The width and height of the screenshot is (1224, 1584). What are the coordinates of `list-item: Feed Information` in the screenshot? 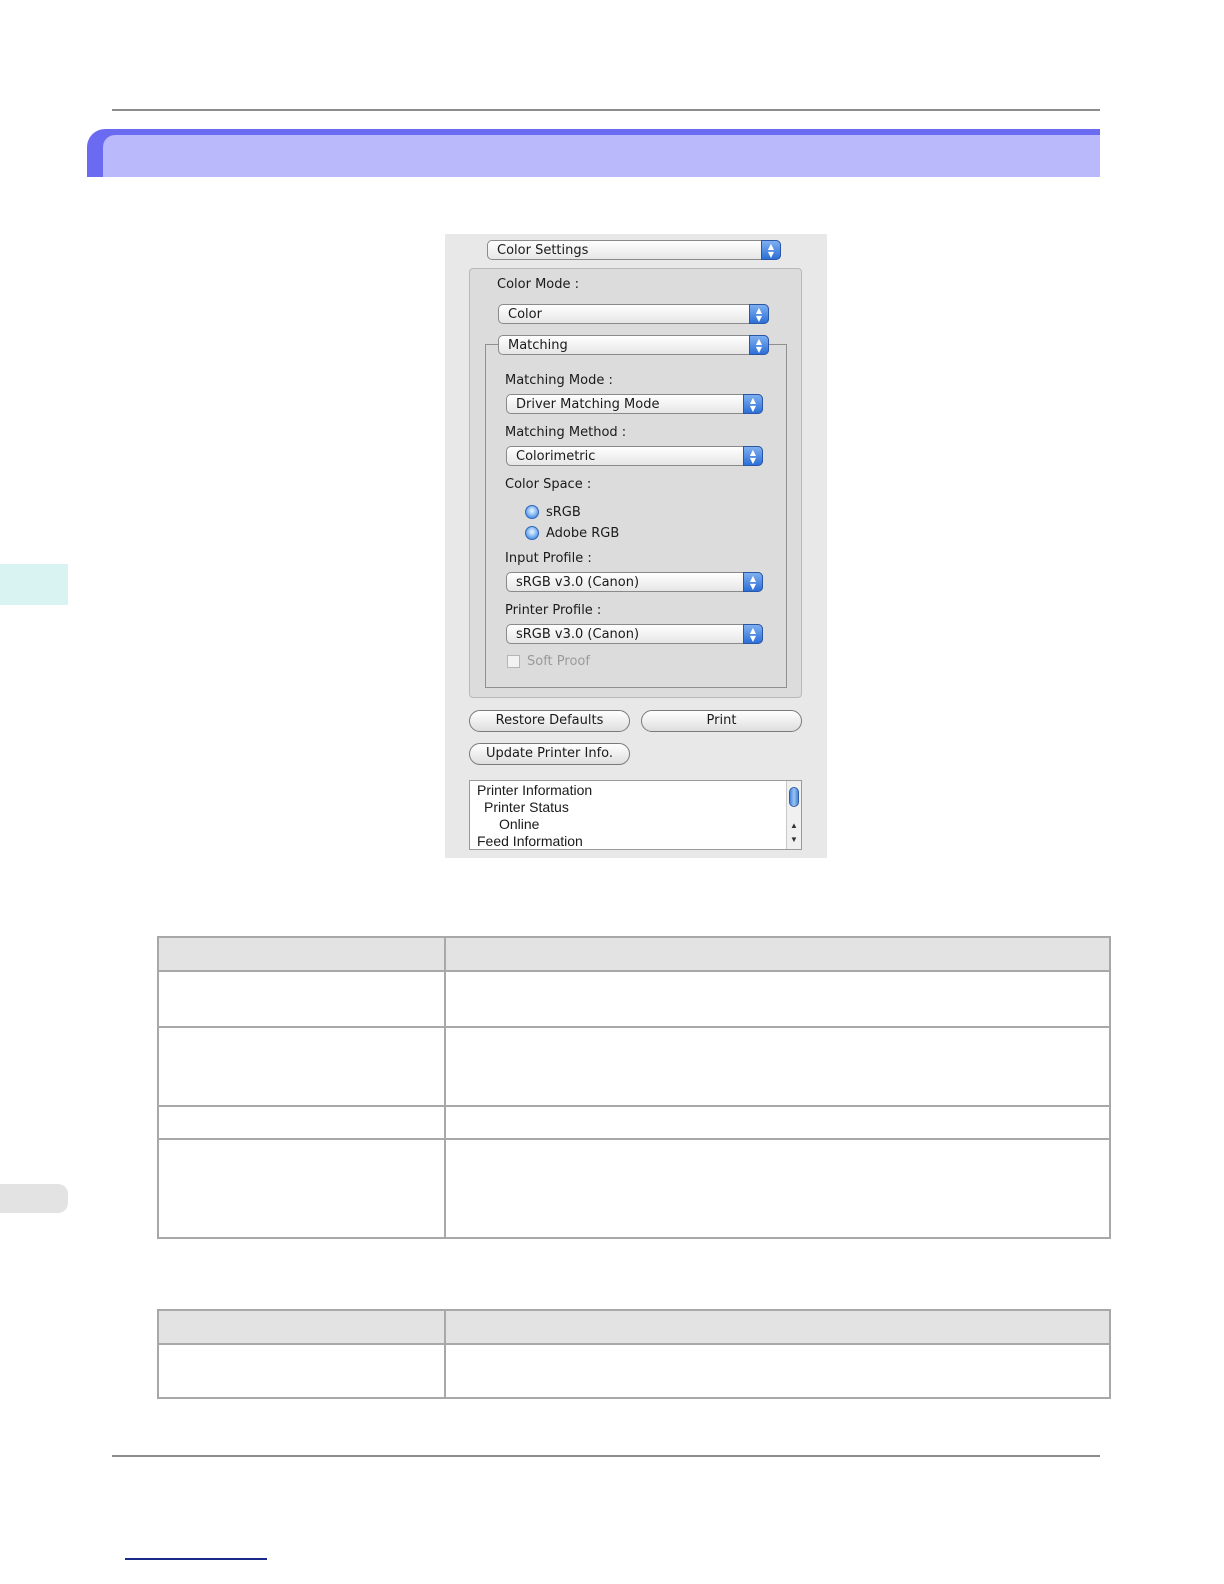 It's located at (530, 841).